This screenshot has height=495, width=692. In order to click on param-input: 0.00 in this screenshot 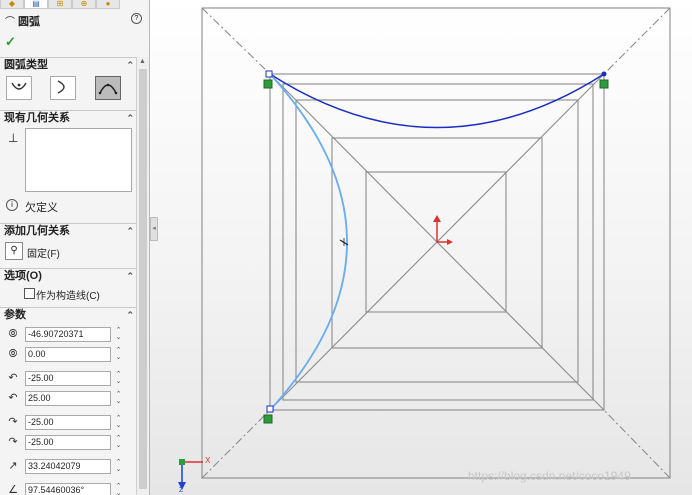, I will do `click(68, 354)`.